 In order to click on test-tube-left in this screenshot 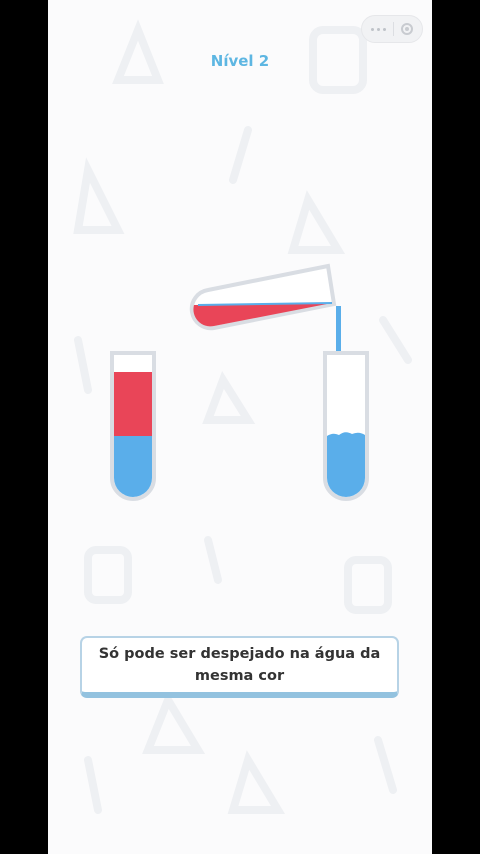, I will do `click(133, 426)`.